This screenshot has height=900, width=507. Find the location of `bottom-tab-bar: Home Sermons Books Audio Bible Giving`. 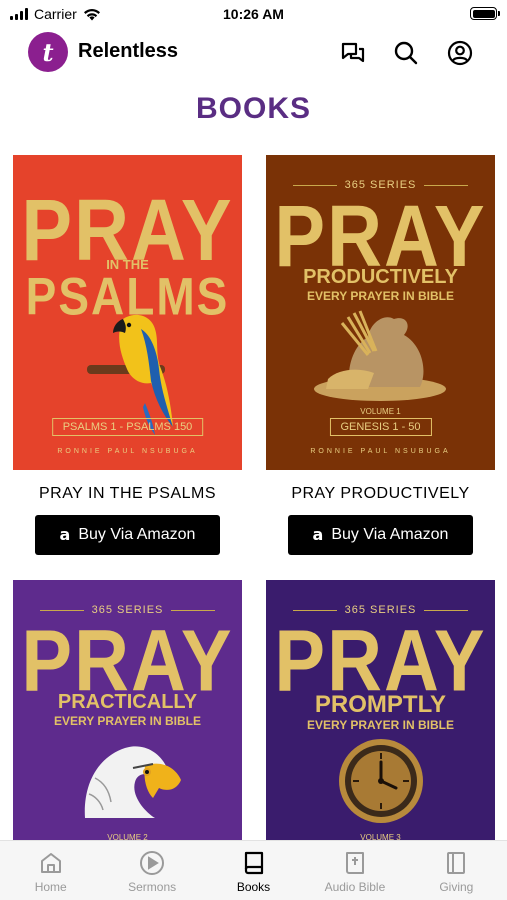

bottom-tab-bar: Home Sermons Books Audio Bible Giving is located at coordinates (253, 870).